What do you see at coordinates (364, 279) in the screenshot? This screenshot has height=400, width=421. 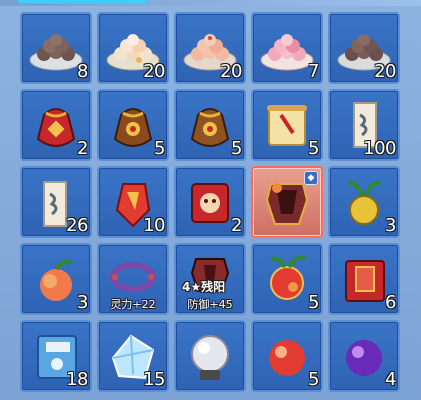 I see `inventory-slot: 6` at bounding box center [364, 279].